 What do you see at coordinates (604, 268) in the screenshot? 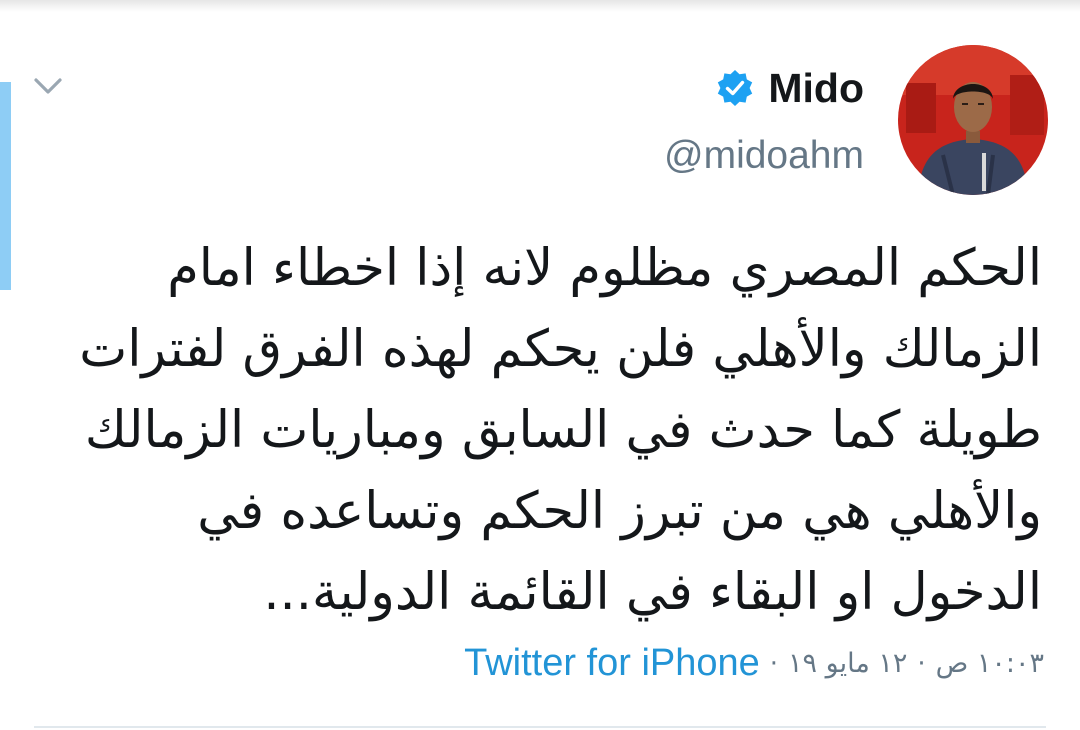
I see `tweet-text-line: الحكم المصري مظلوم لانه إذا اخطاء امام` at bounding box center [604, 268].